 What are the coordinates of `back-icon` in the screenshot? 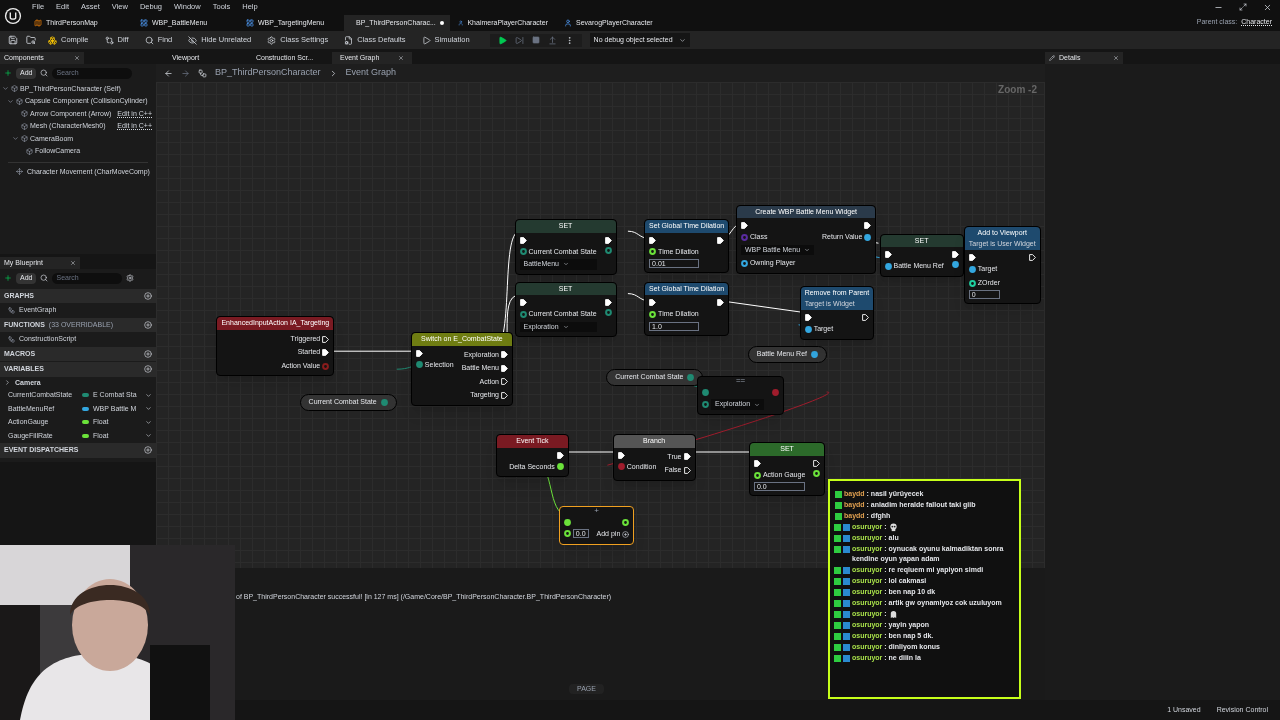 It's located at (168, 73).